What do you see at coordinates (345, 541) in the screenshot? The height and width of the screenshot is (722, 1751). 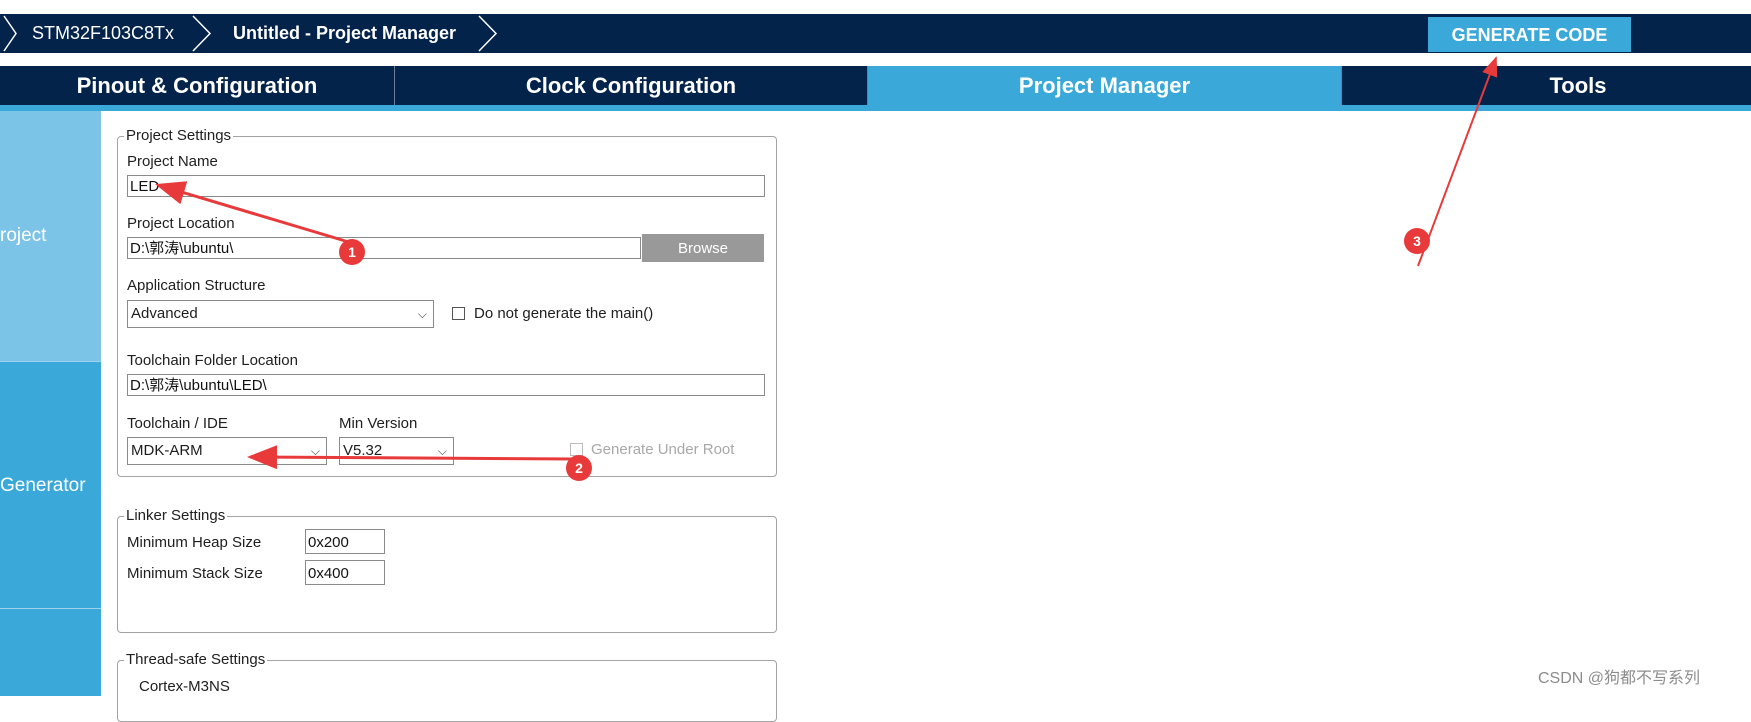 I see `heap-size-input: 0x200` at bounding box center [345, 541].